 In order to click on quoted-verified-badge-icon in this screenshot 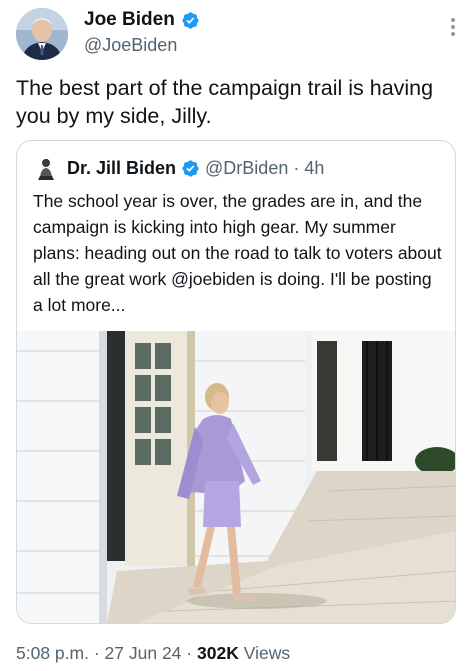, I will do `click(190, 168)`.